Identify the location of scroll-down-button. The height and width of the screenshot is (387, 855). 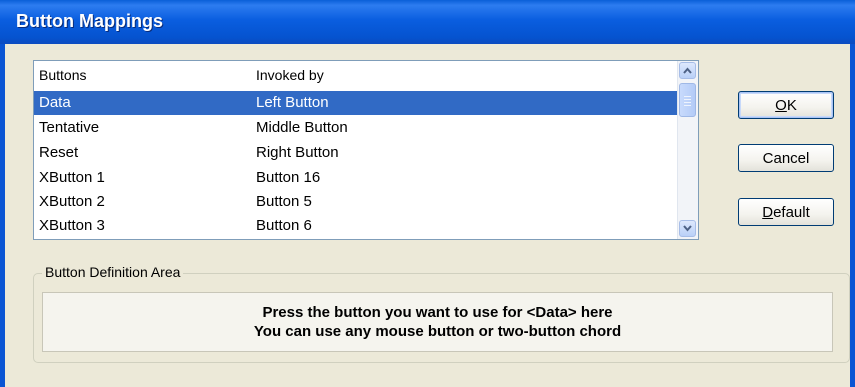
(687, 228).